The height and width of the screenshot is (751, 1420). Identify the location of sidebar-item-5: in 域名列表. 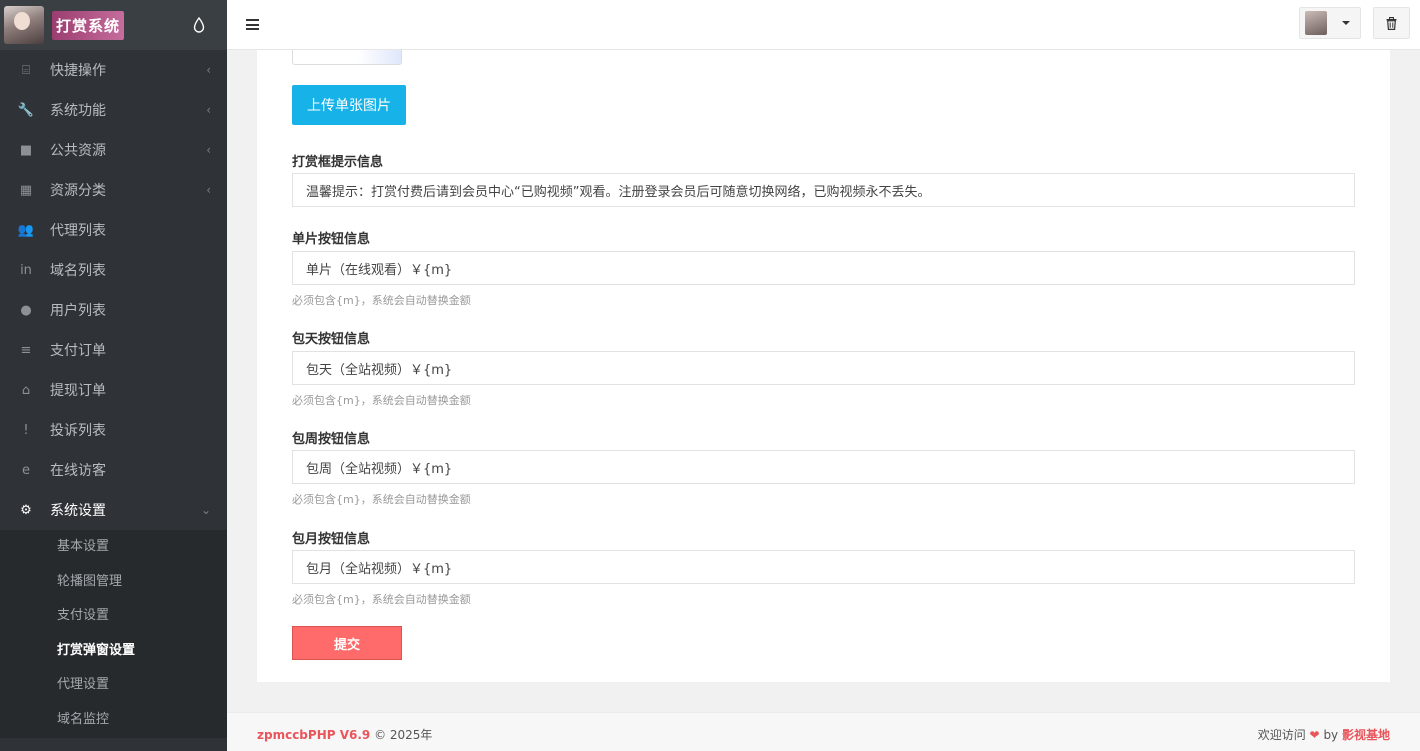
(113, 270).